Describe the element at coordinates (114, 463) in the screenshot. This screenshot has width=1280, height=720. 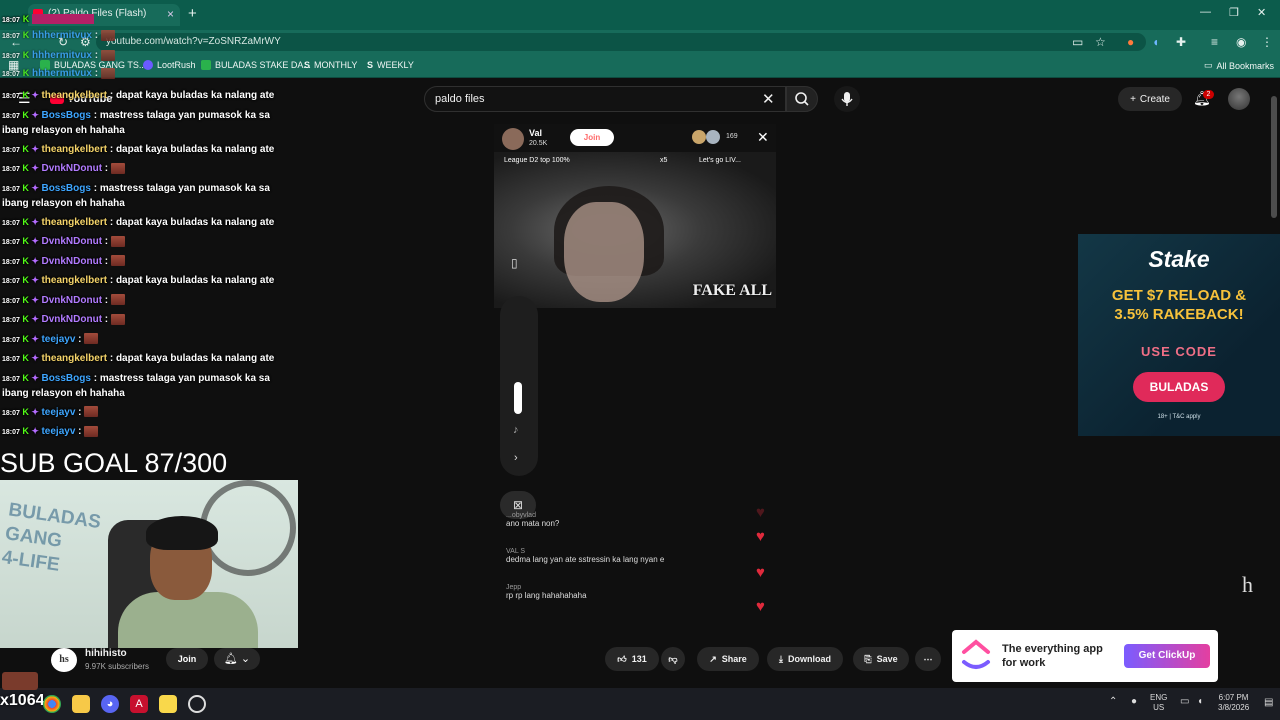
I see `sub-goal-text: SUB GOAL 87/300` at that location.